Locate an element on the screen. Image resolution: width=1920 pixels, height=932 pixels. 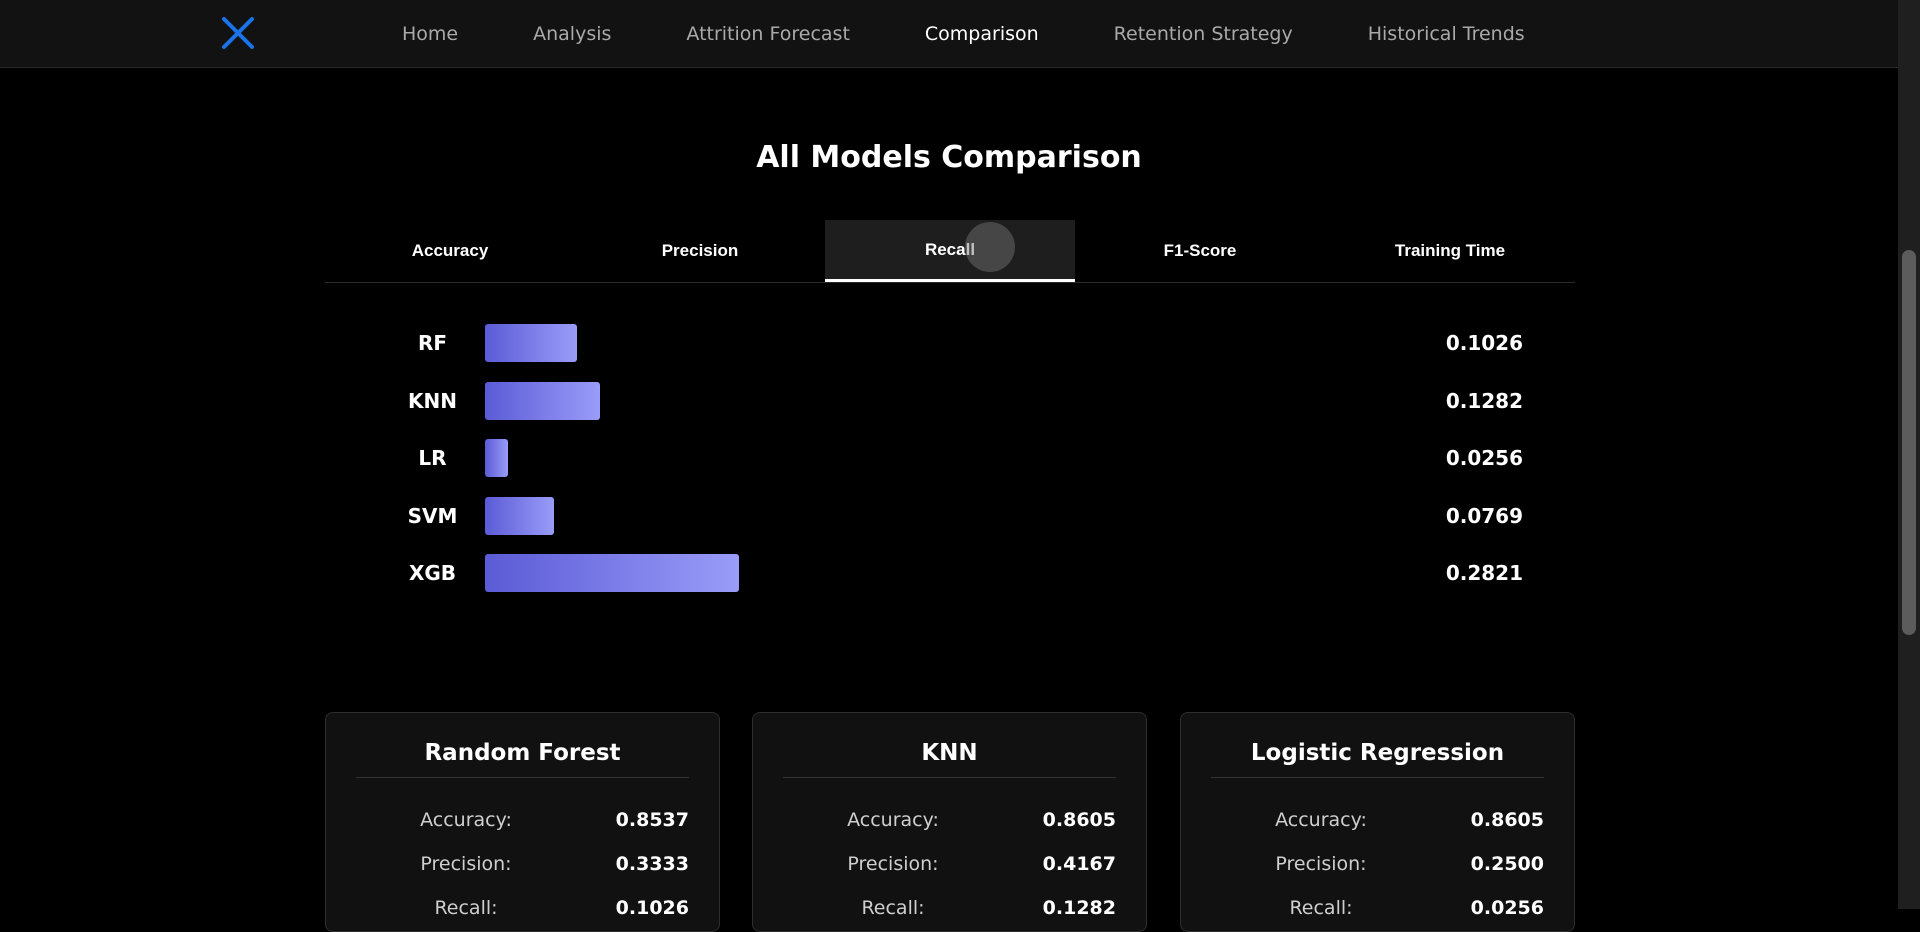
metric-value: 0.0256 is located at coordinates (1507, 908).